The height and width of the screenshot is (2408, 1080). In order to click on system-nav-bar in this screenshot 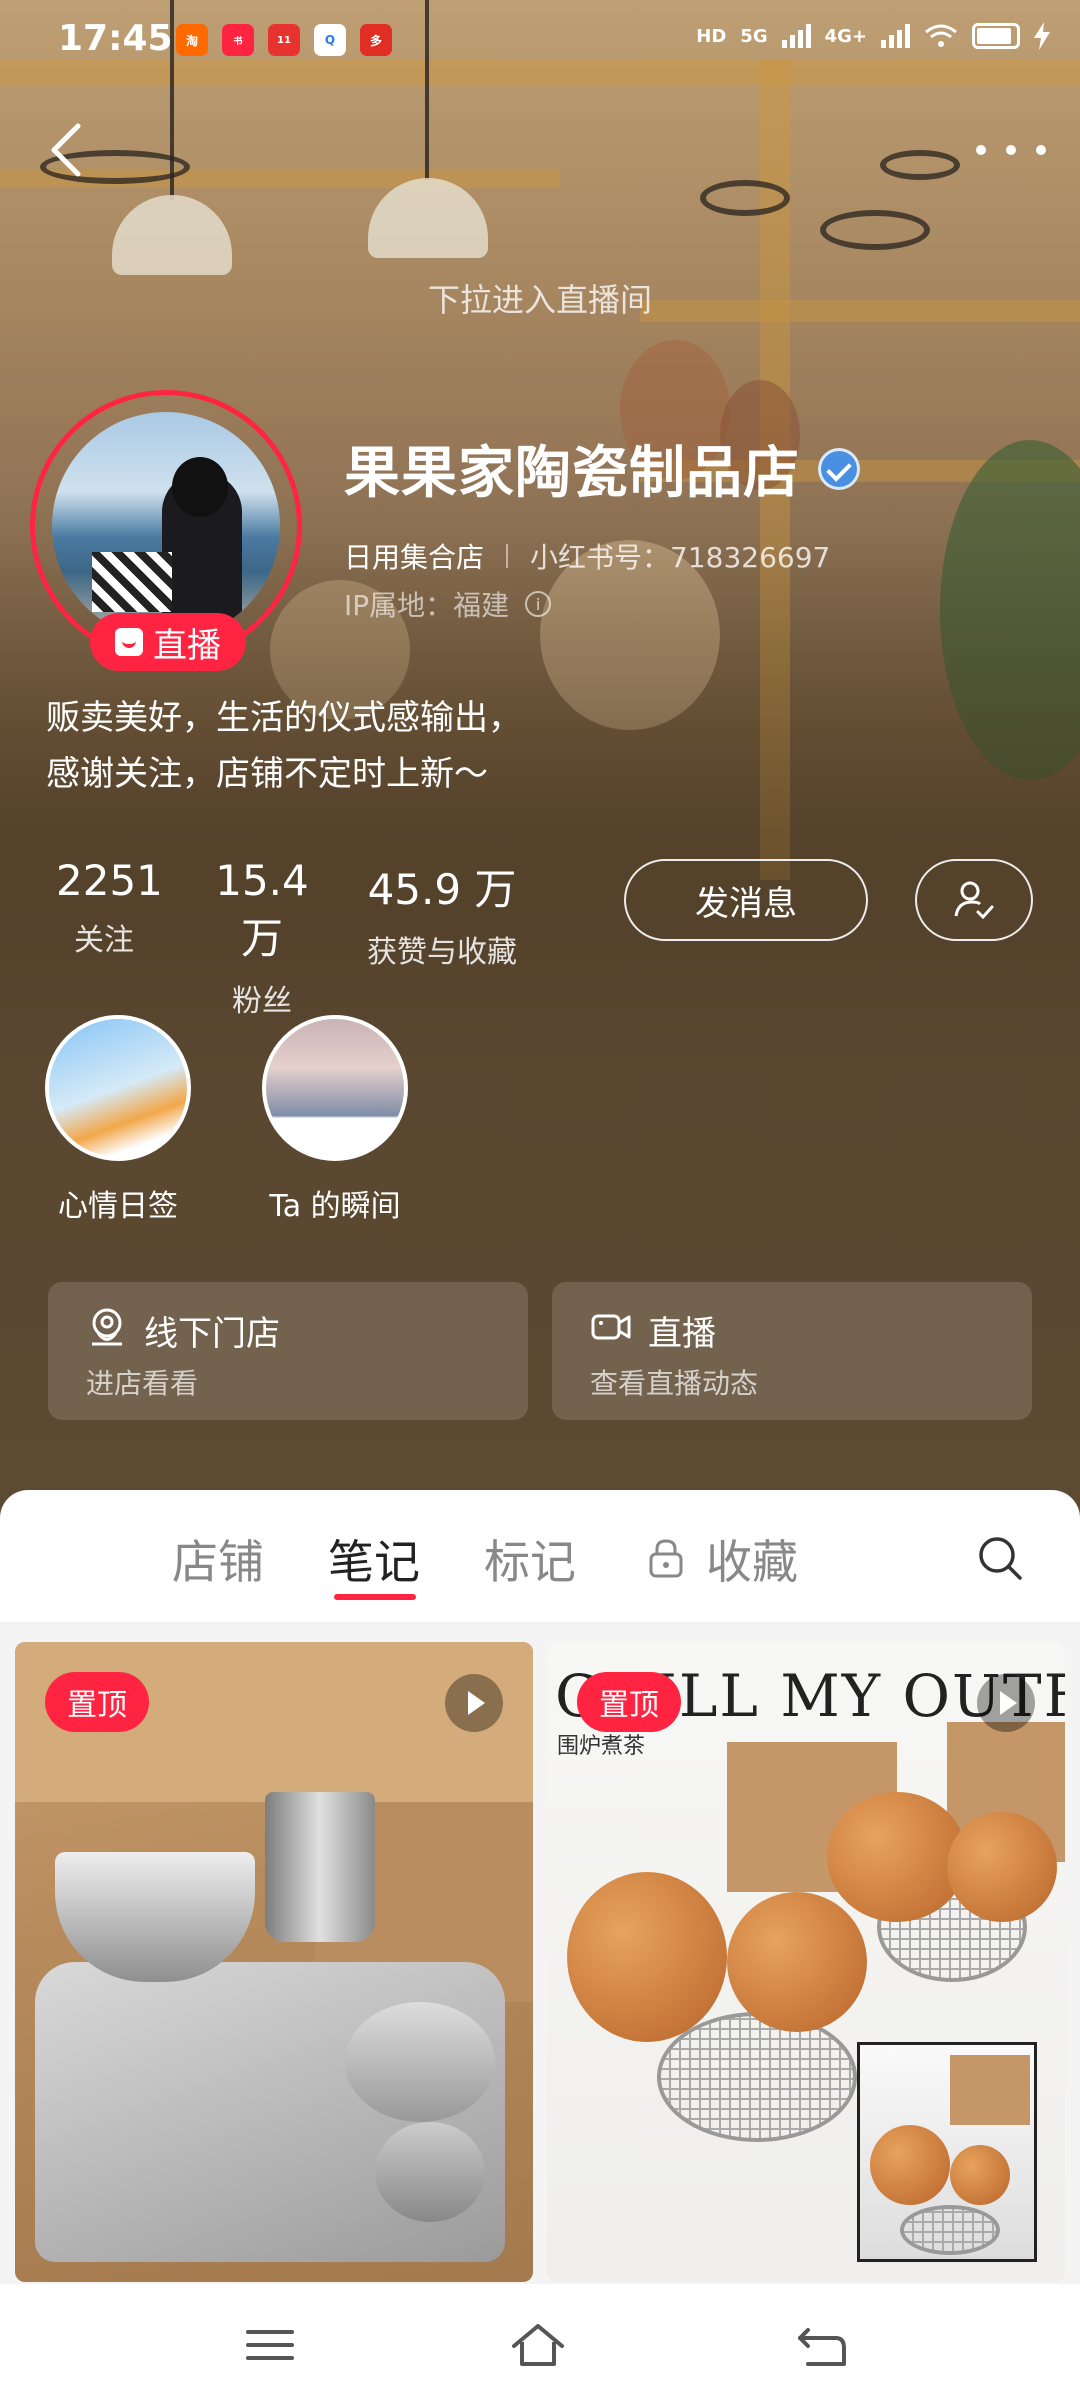, I will do `click(540, 2346)`.